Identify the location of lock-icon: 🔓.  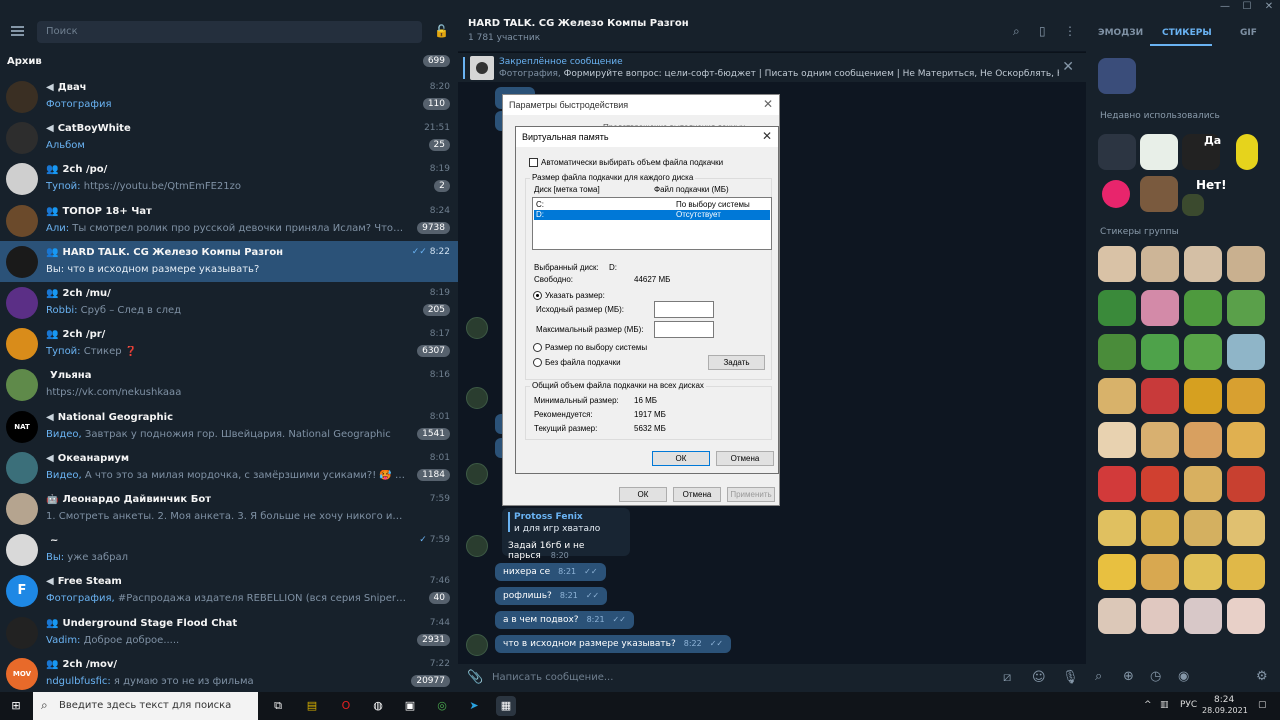
(441, 31).